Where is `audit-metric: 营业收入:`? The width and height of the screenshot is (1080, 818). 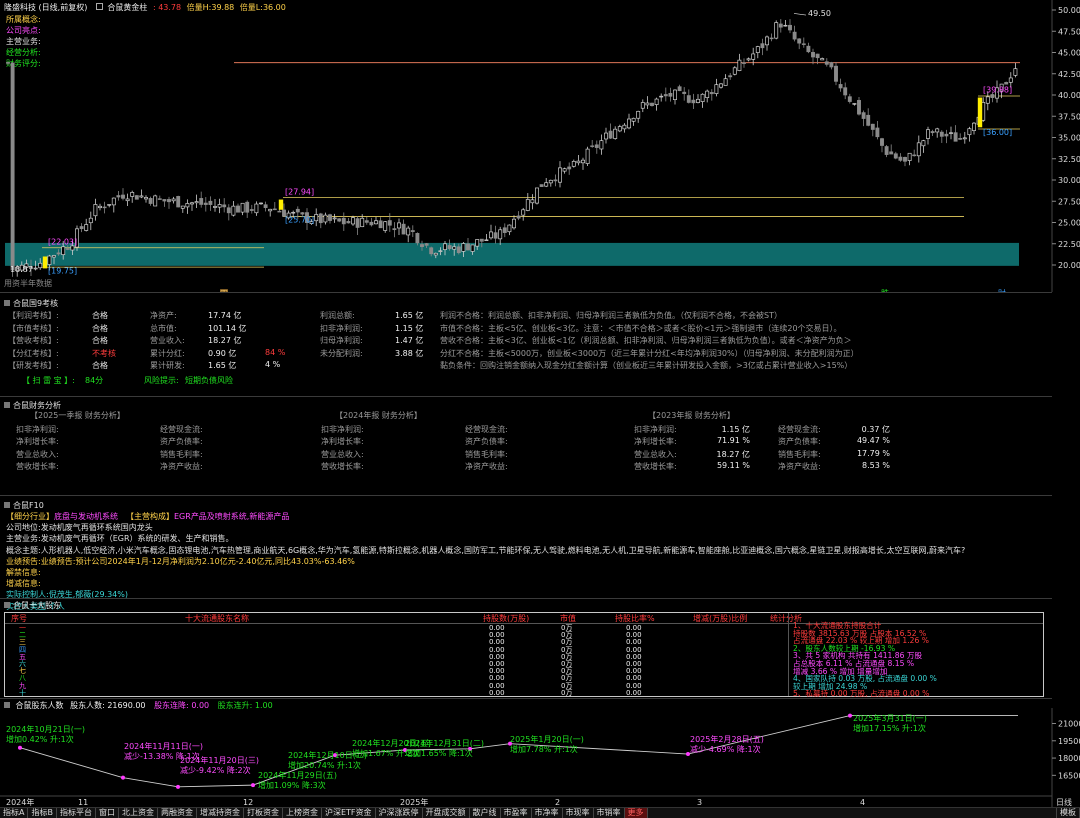
audit-metric: 营业收入: is located at coordinates (167, 341).